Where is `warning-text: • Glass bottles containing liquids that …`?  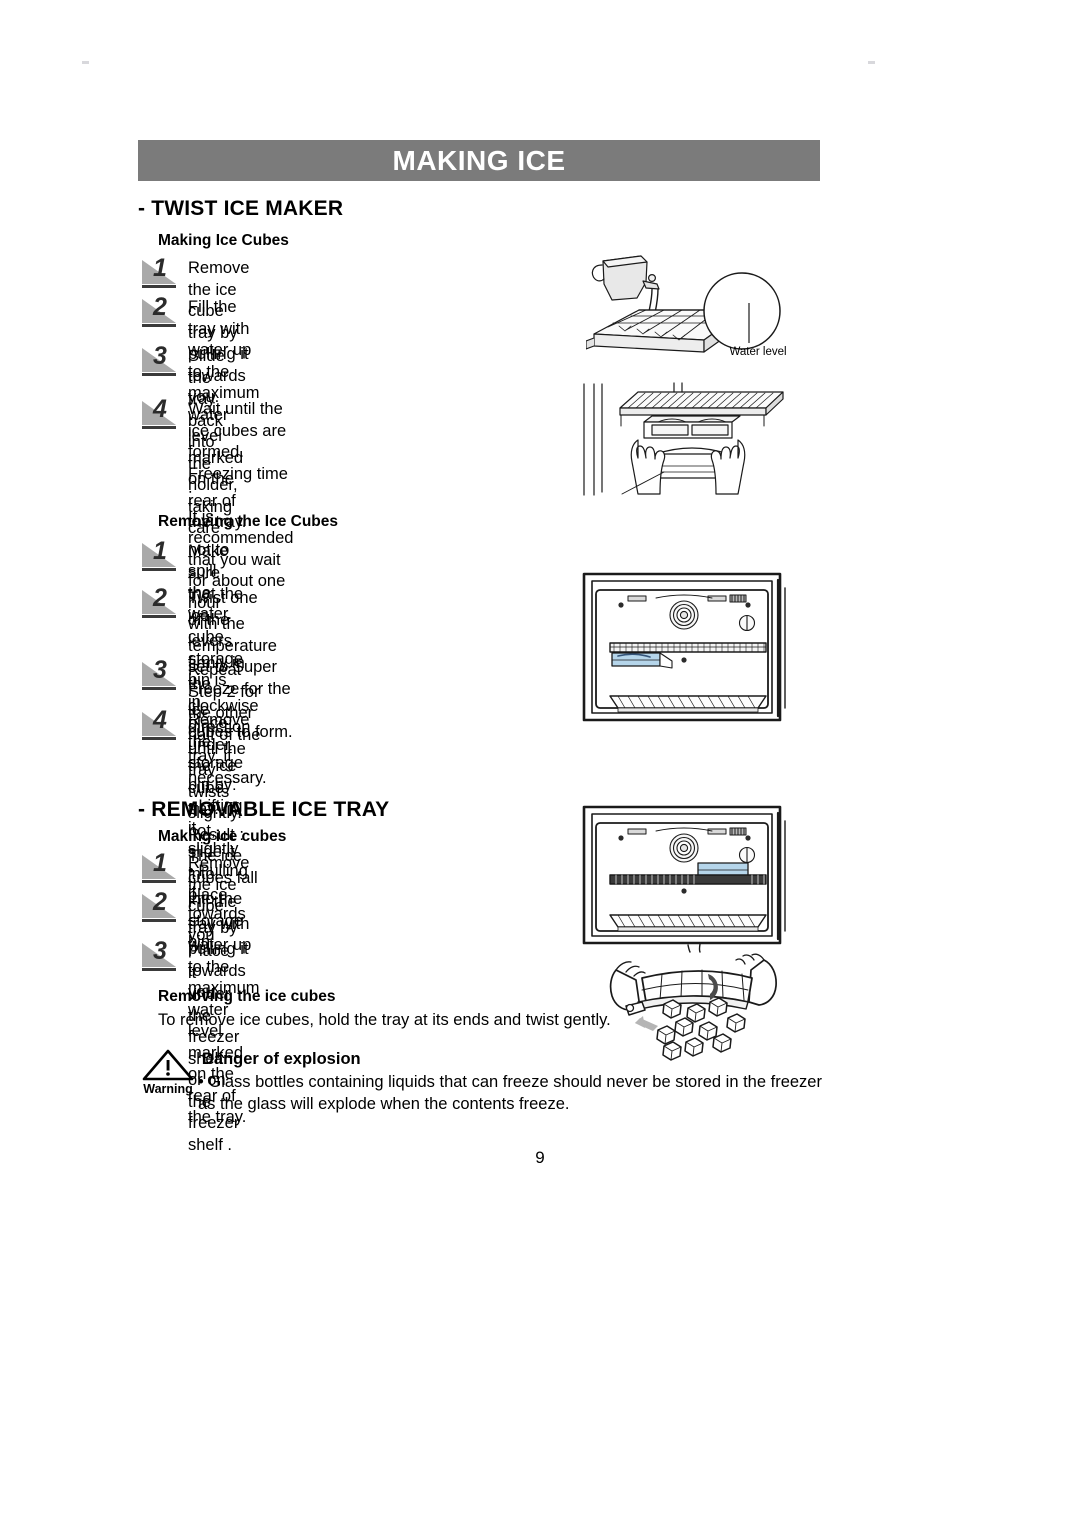 warning-text: • Glass bottles containing liquids that … is located at coordinates (510, 1093).